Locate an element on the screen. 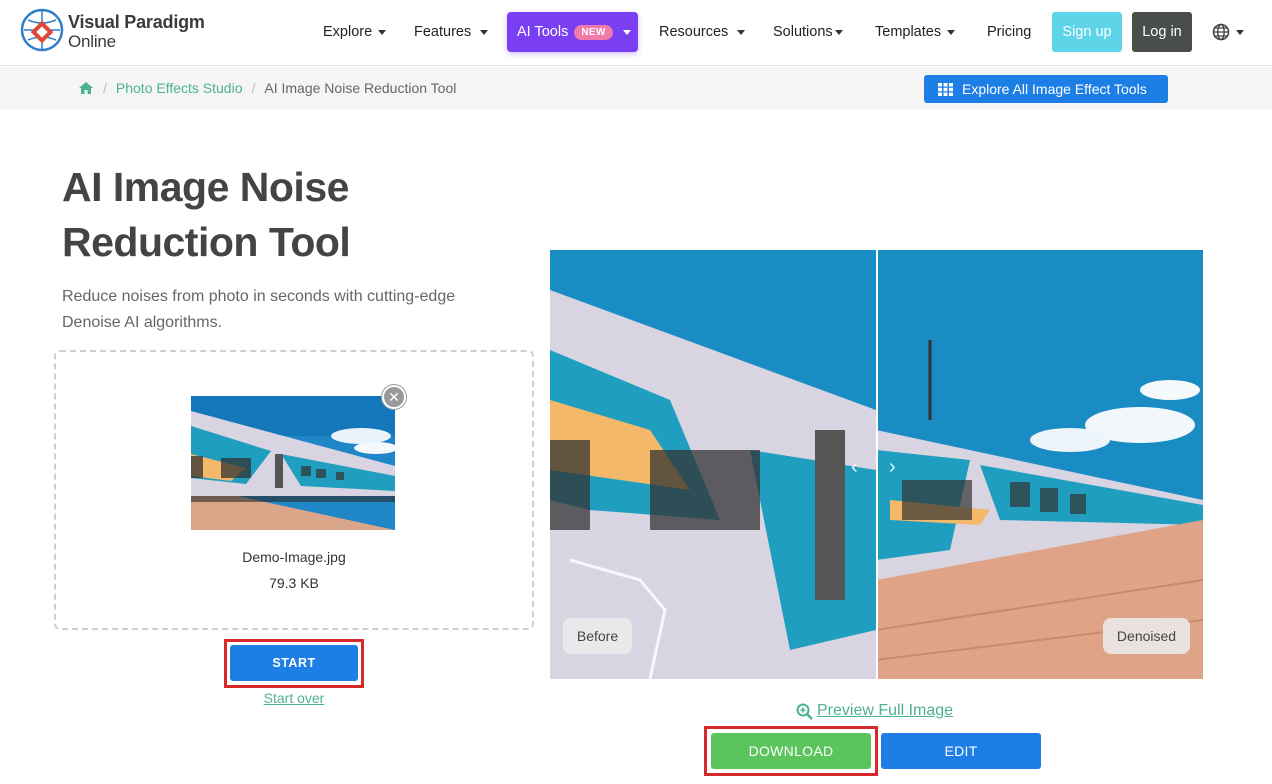 The height and width of the screenshot is (784, 1272). uploaded-file-size: 79.3 KB is located at coordinates (294, 583).